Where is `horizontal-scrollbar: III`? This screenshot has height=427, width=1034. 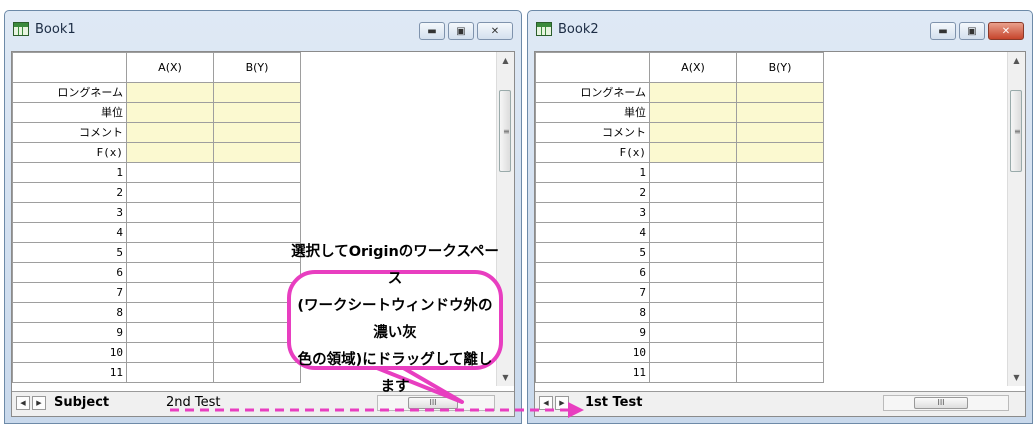 horizontal-scrollbar: III is located at coordinates (946, 403).